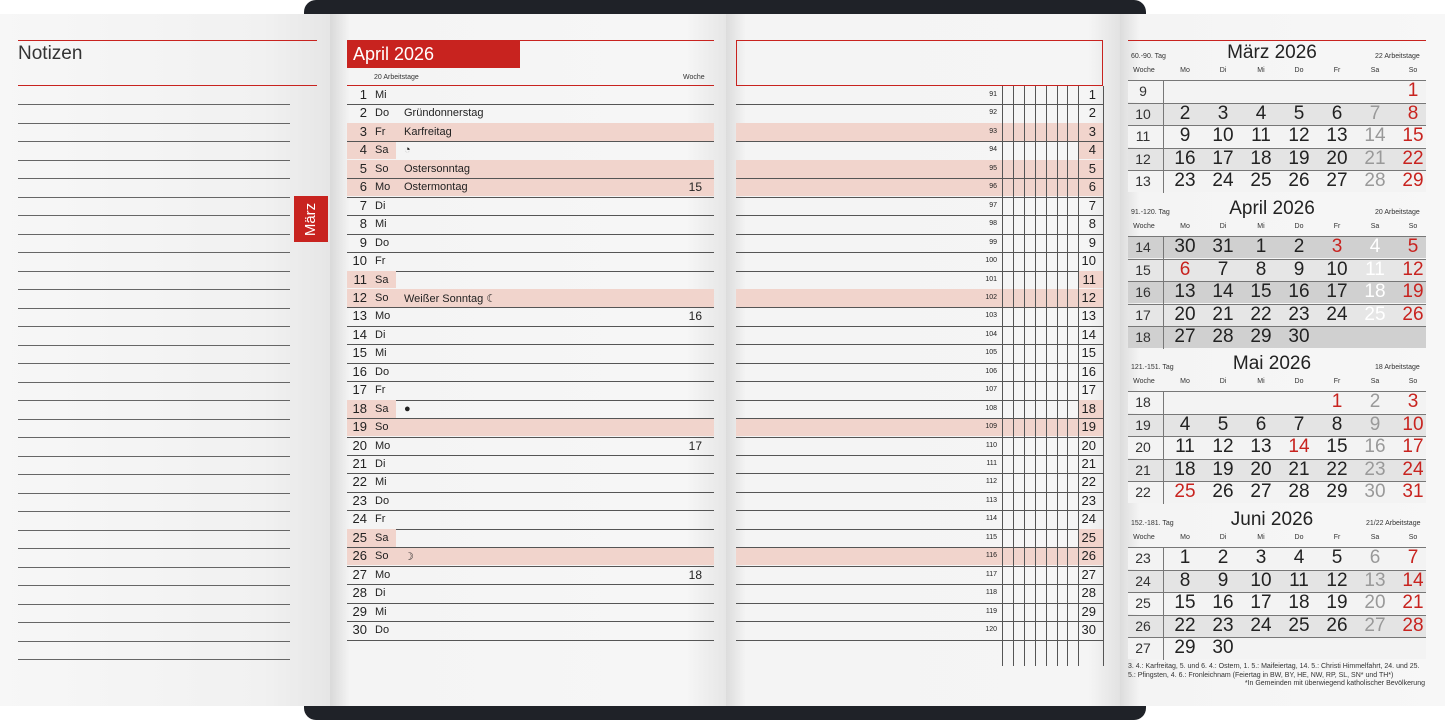 The image size is (1445, 720). Describe the element at coordinates (1185, 492) in the screenshot. I see `calendar-day: 25` at that location.